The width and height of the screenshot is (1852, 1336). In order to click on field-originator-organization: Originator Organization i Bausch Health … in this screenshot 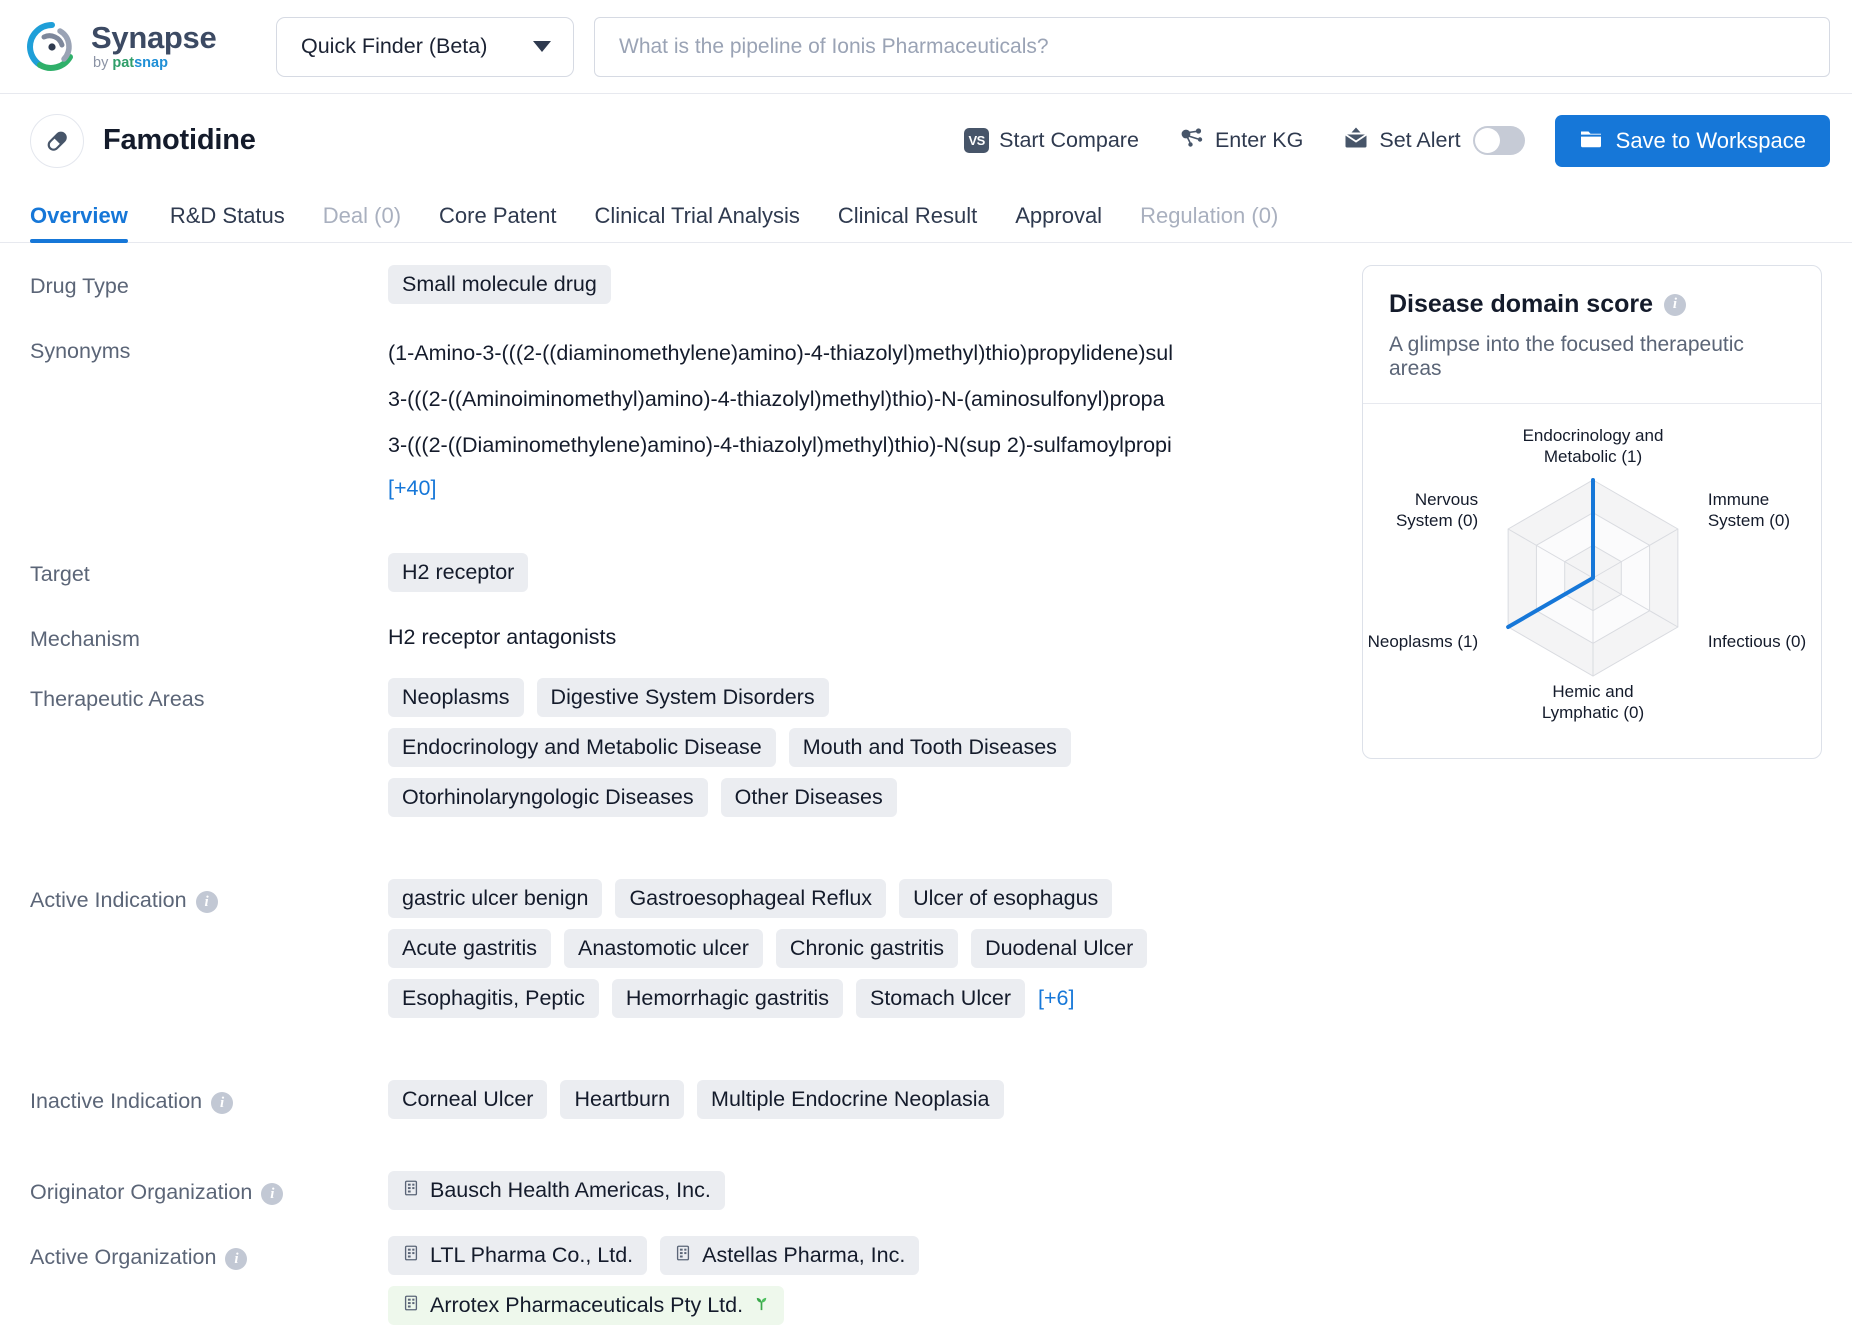, I will do `click(686, 1190)`.